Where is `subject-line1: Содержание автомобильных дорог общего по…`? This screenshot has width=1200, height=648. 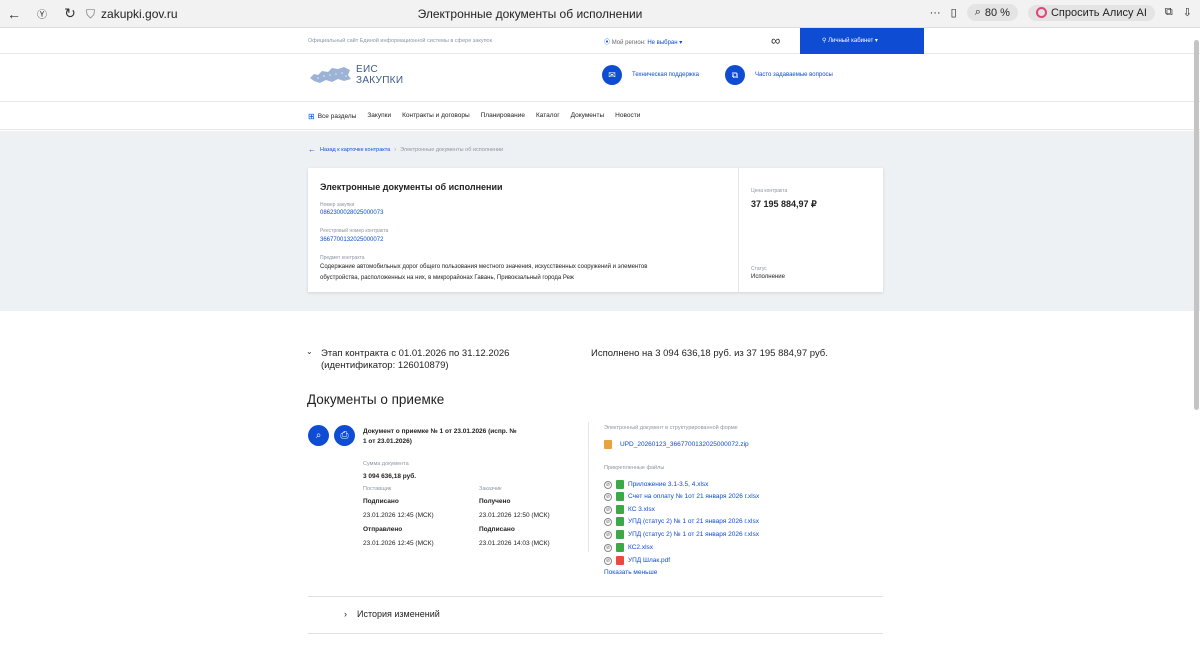 subject-line1: Содержание автомобильных дорог общего по… is located at coordinates (484, 267).